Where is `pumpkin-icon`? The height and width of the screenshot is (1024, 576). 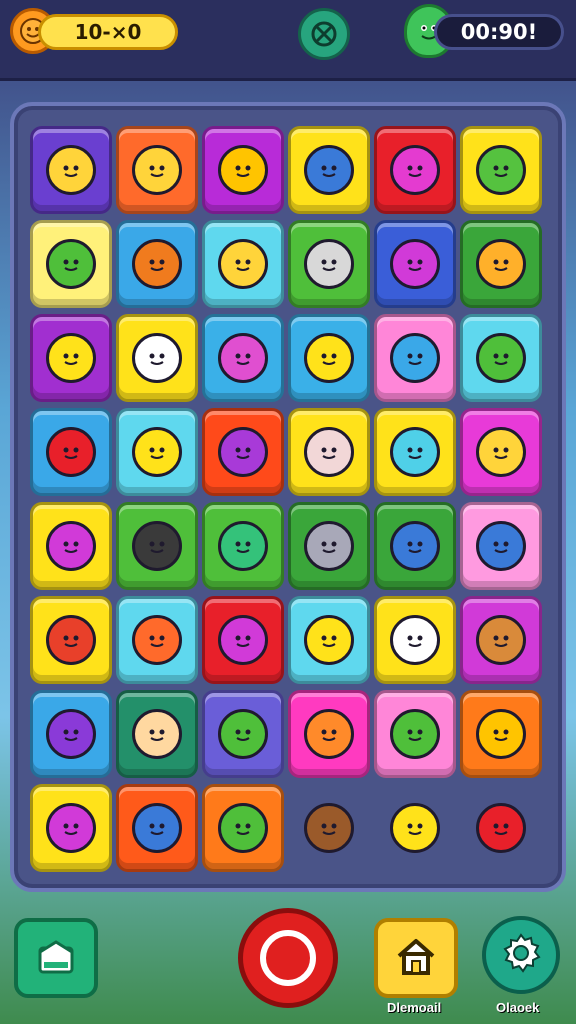 pumpkin-icon is located at coordinates (157, 264).